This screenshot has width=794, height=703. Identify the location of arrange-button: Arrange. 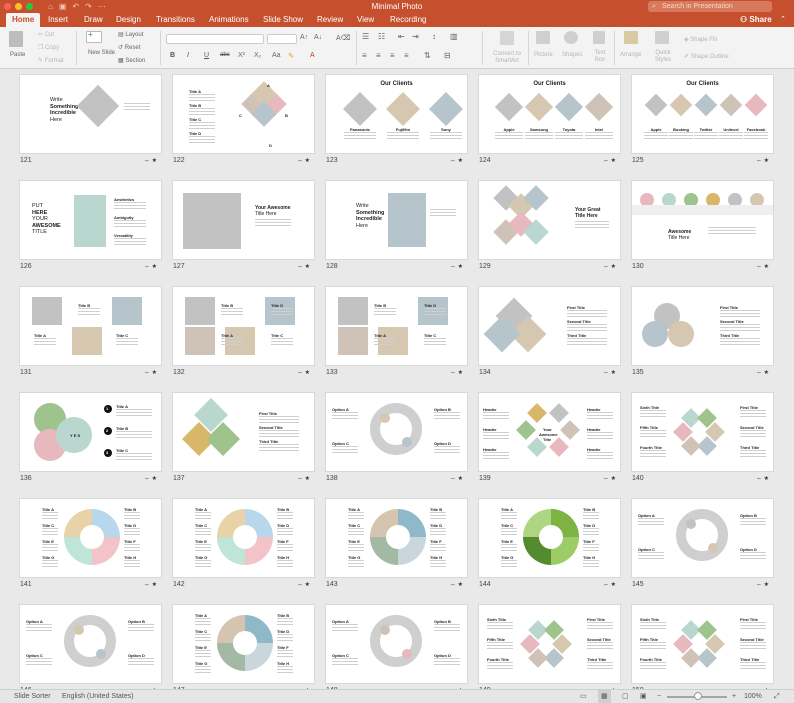
(630, 55).